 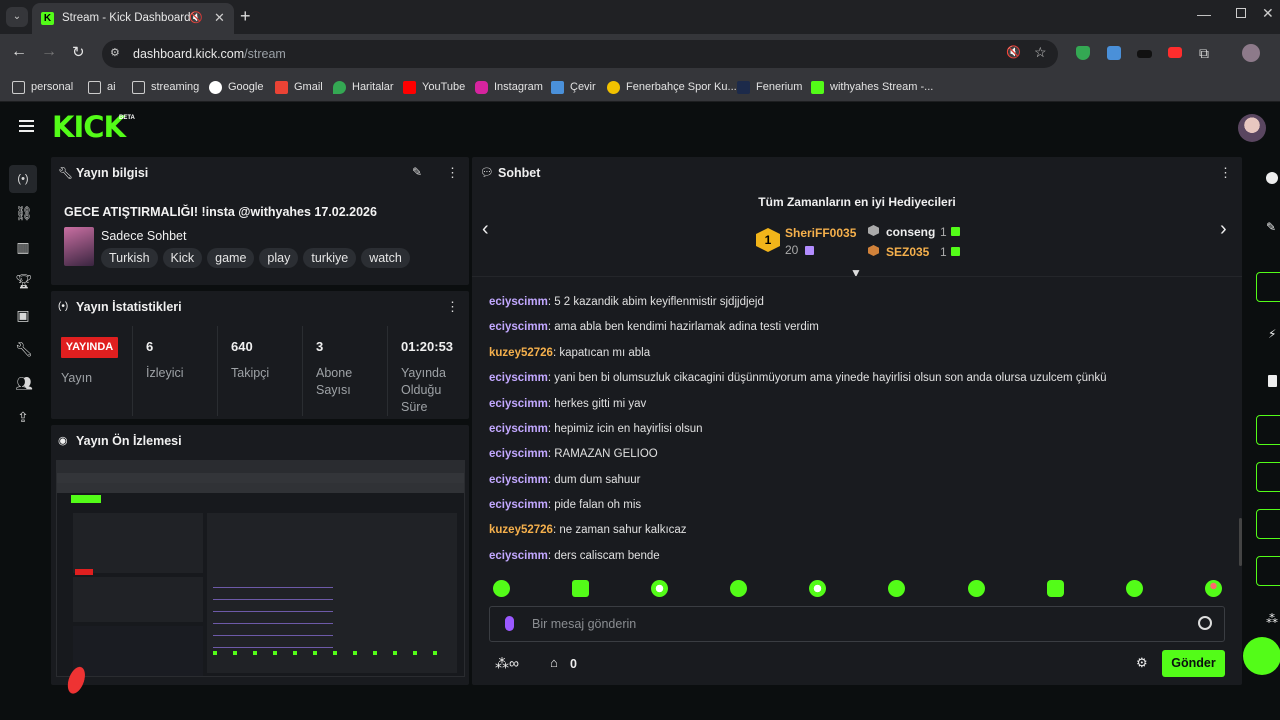 I want to click on chat-settings-icon: ⚙, so click(x=1142, y=663).